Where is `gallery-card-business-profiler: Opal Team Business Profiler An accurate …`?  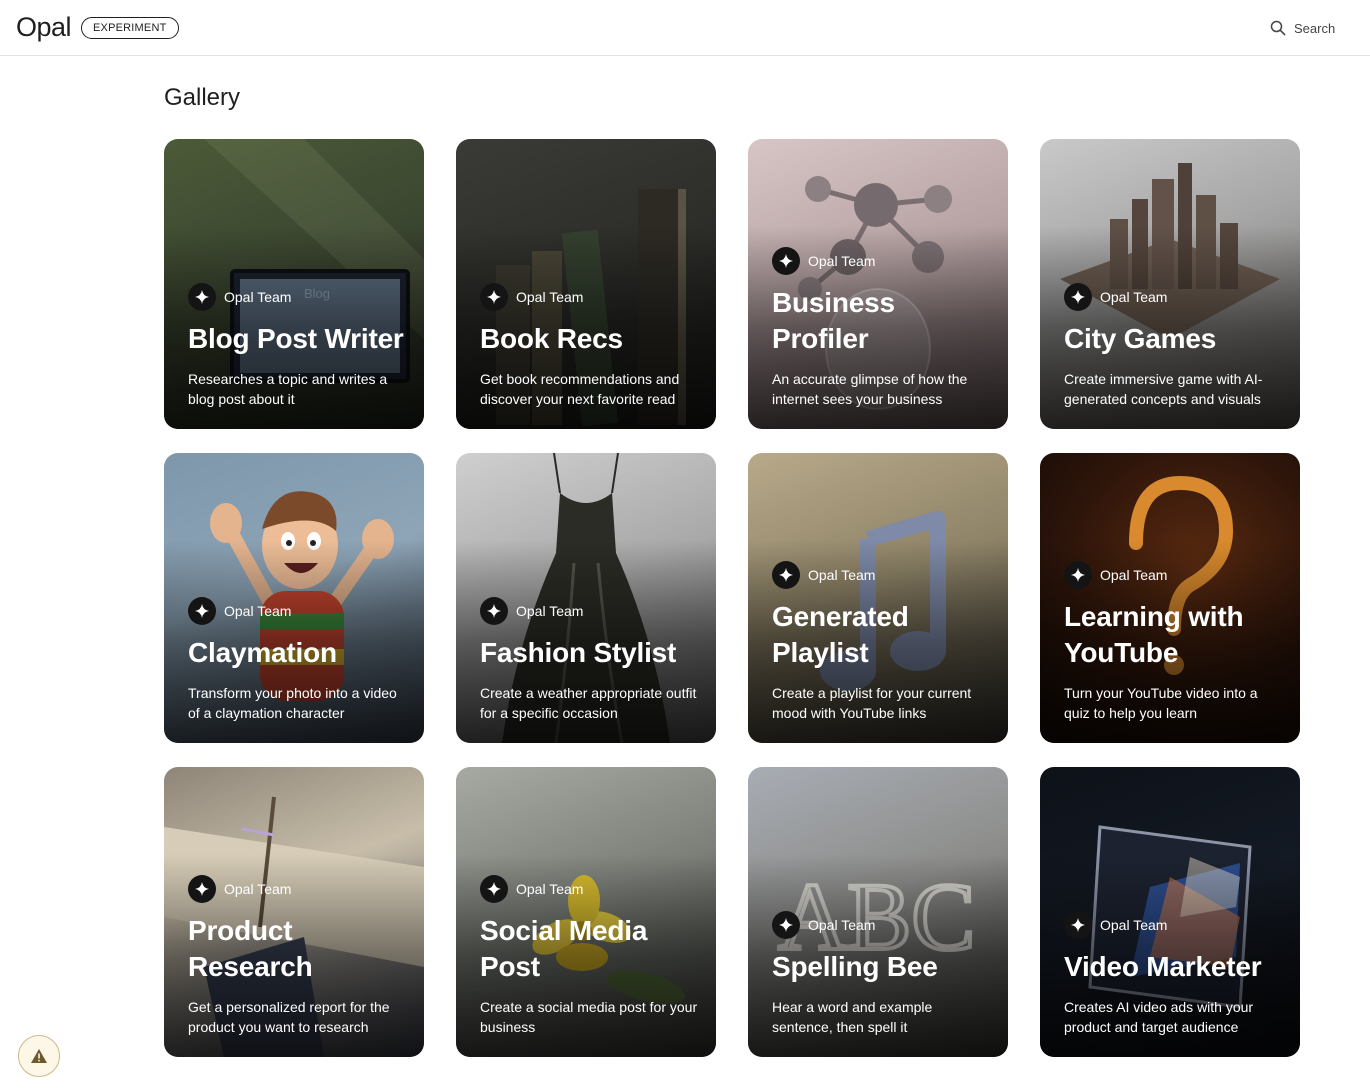
gallery-card-business-profiler: Opal Team Business Profiler An accurate … is located at coordinates (878, 284).